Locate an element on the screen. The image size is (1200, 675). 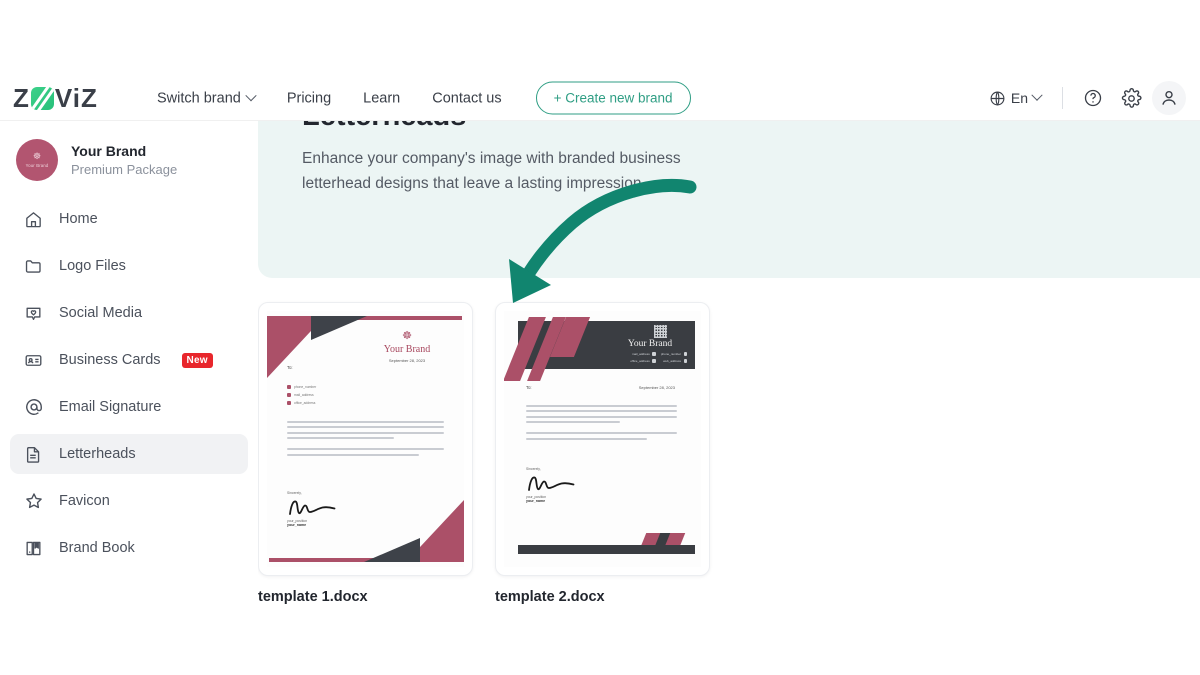
sidebar-label-social-media: Social Media is located at coordinates (101, 313).